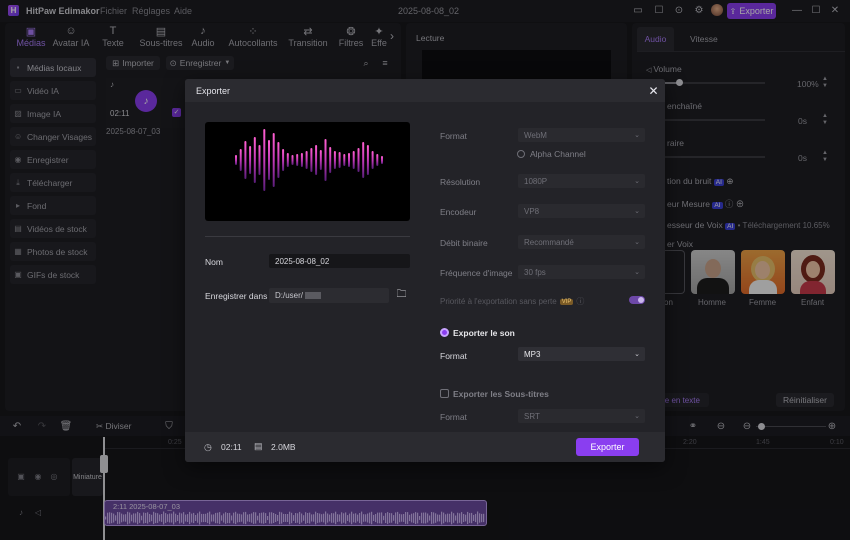 Image resolution: width=850 pixels, height=540 pixels. I want to click on export-button: Exporter, so click(607, 447).